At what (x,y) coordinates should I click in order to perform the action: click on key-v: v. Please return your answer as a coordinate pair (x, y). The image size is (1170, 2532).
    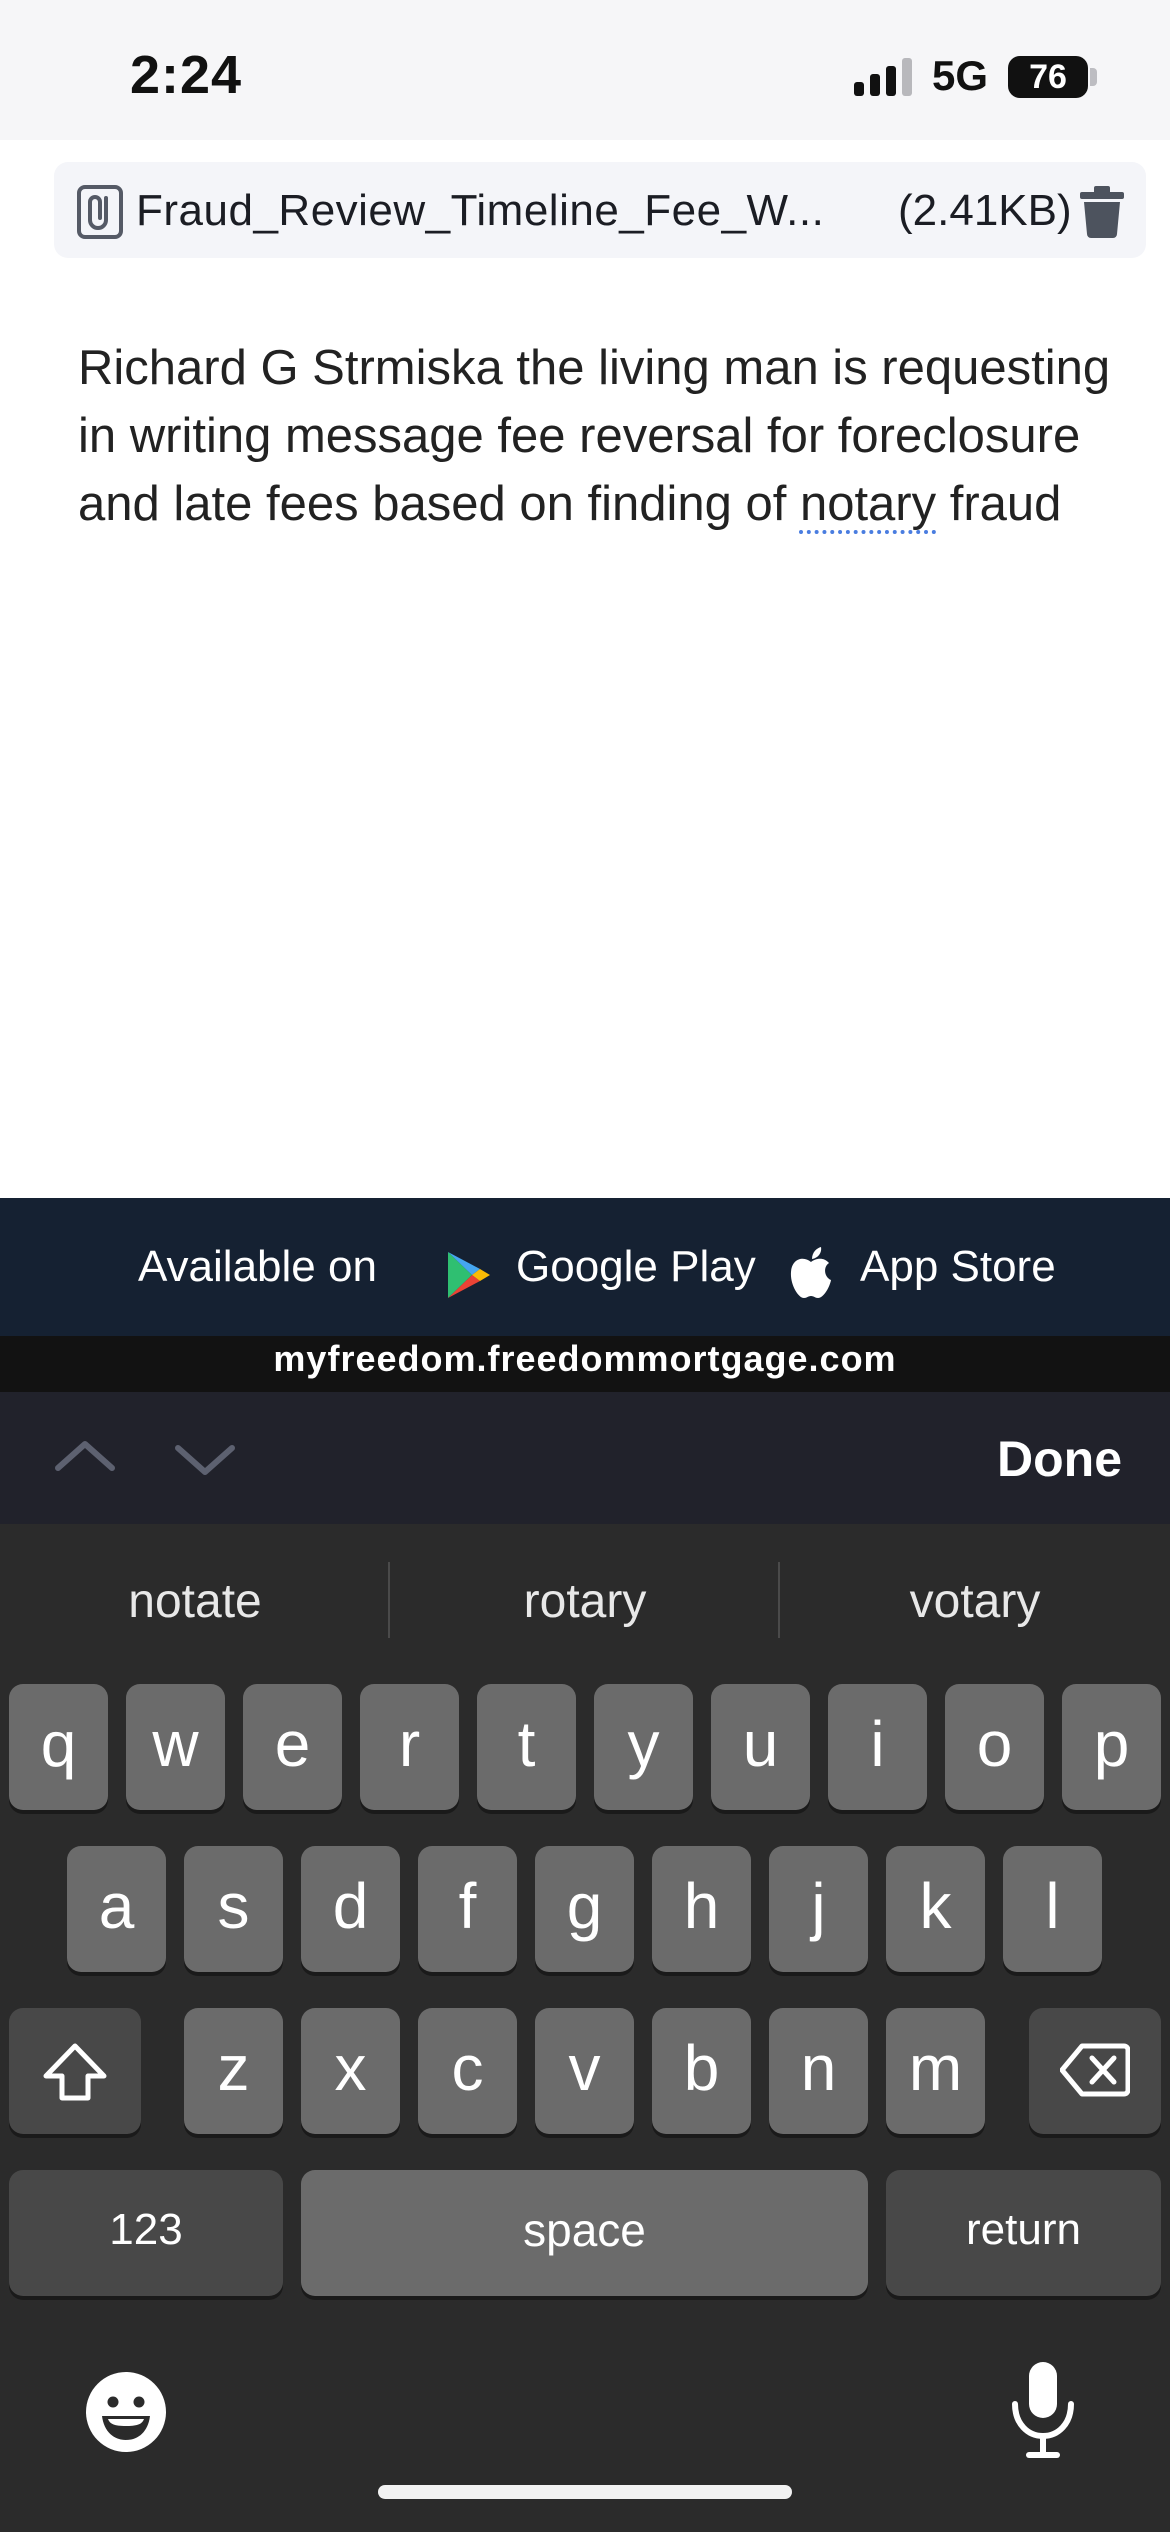
    Looking at the image, I should click on (584, 2071).